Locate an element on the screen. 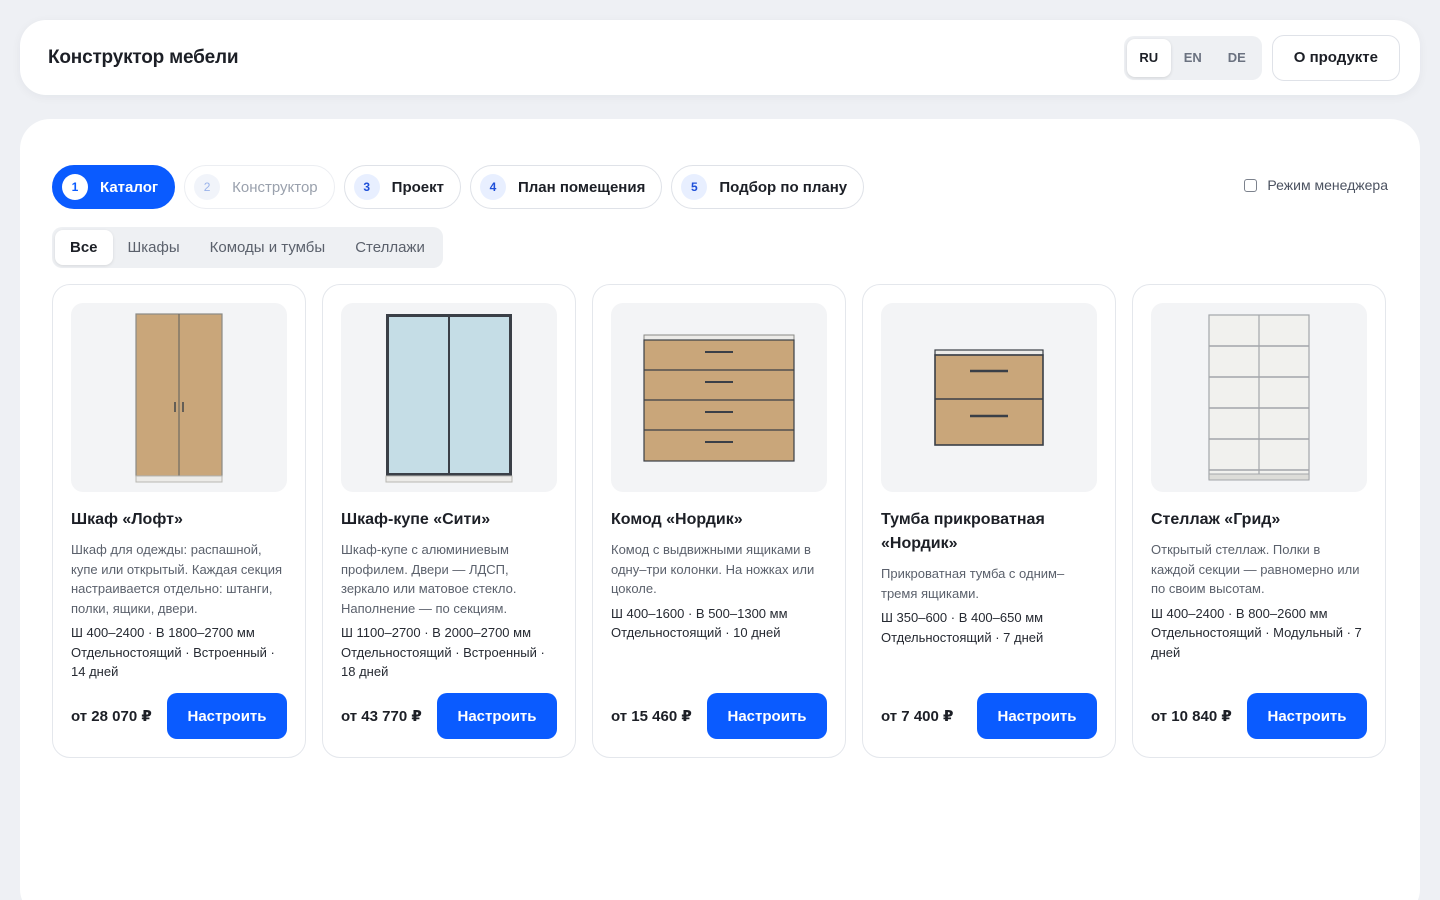 This screenshot has width=1440, height=900. step-number: 5 is located at coordinates (694, 187).